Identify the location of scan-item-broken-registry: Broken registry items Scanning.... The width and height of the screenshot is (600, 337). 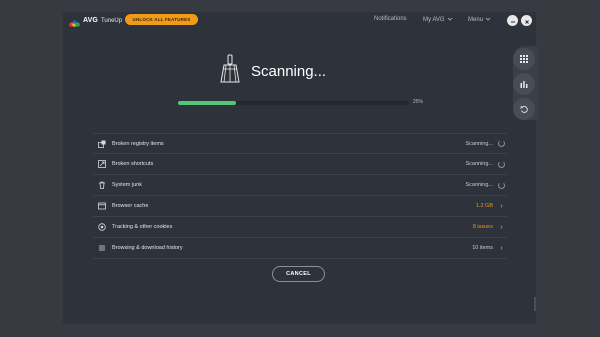
(300, 143).